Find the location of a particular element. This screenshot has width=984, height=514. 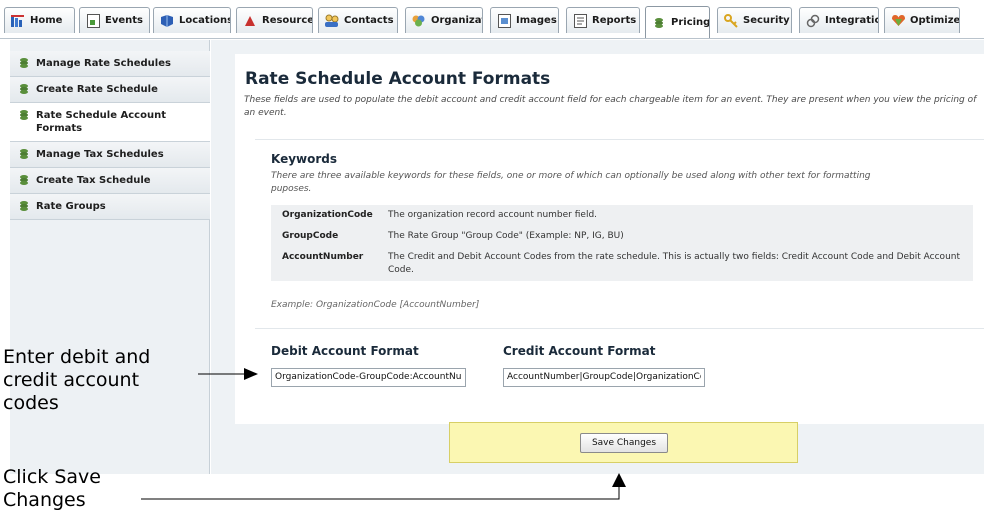

sidebar-item-rate-groups: Rate Groups is located at coordinates (110, 207).